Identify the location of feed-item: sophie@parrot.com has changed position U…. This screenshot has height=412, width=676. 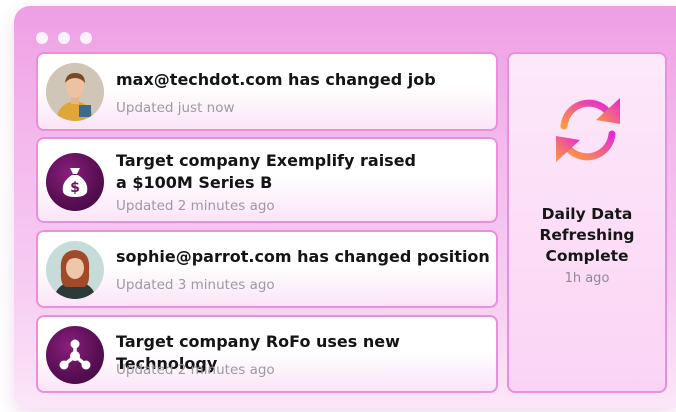
(267, 269).